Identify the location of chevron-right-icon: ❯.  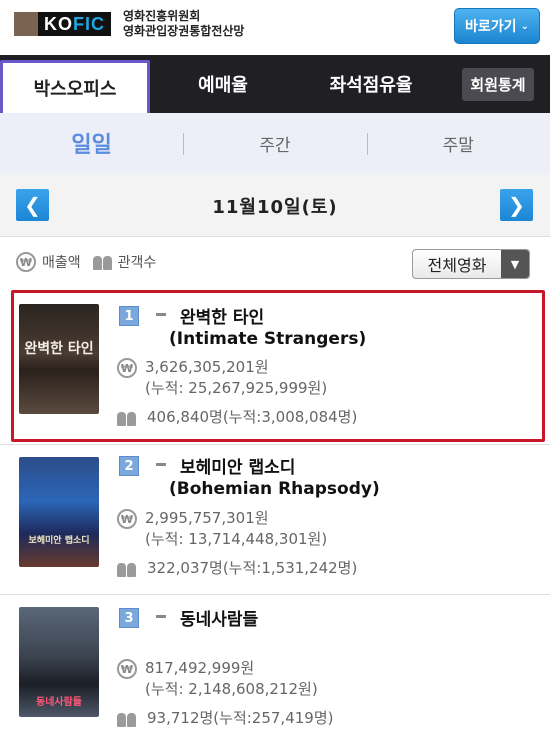
(516, 205).